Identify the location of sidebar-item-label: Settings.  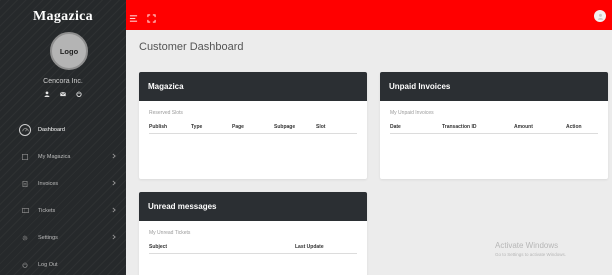
(48, 237).